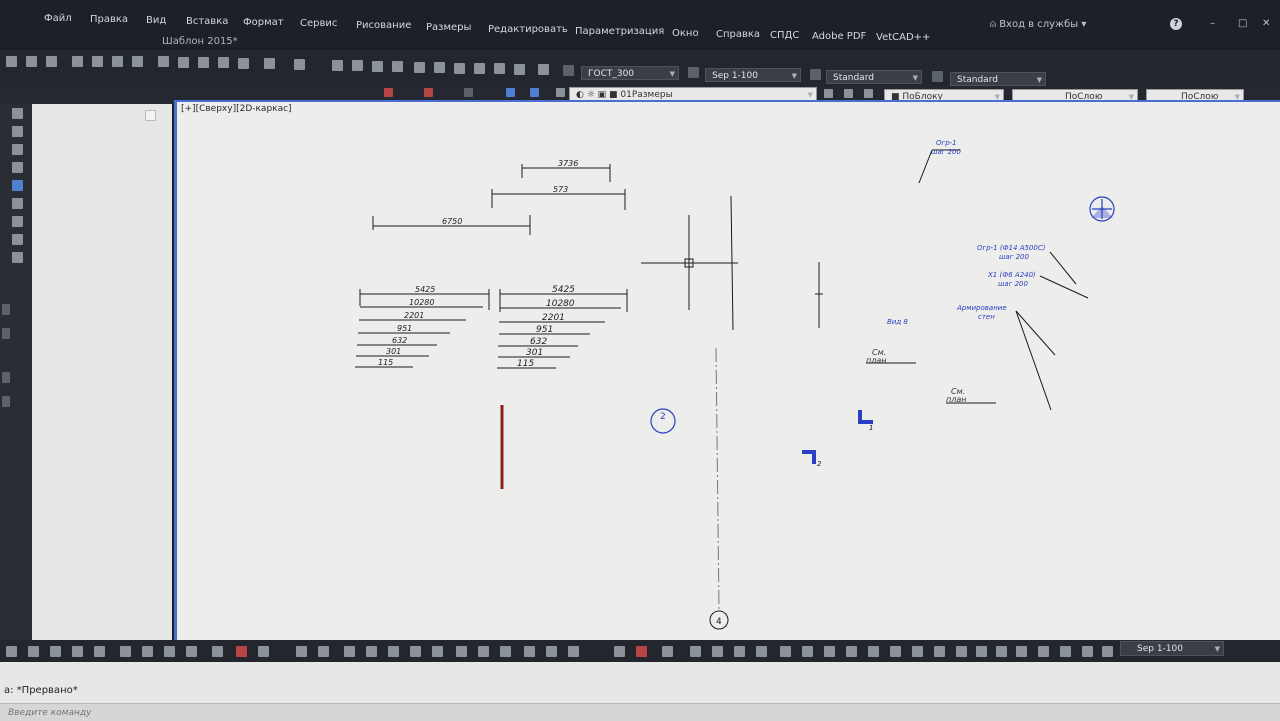 The height and width of the screenshot is (721, 1280). Describe the element at coordinates (17, 149) in the screenshot. I see `polygon-tool-icon` at that location.